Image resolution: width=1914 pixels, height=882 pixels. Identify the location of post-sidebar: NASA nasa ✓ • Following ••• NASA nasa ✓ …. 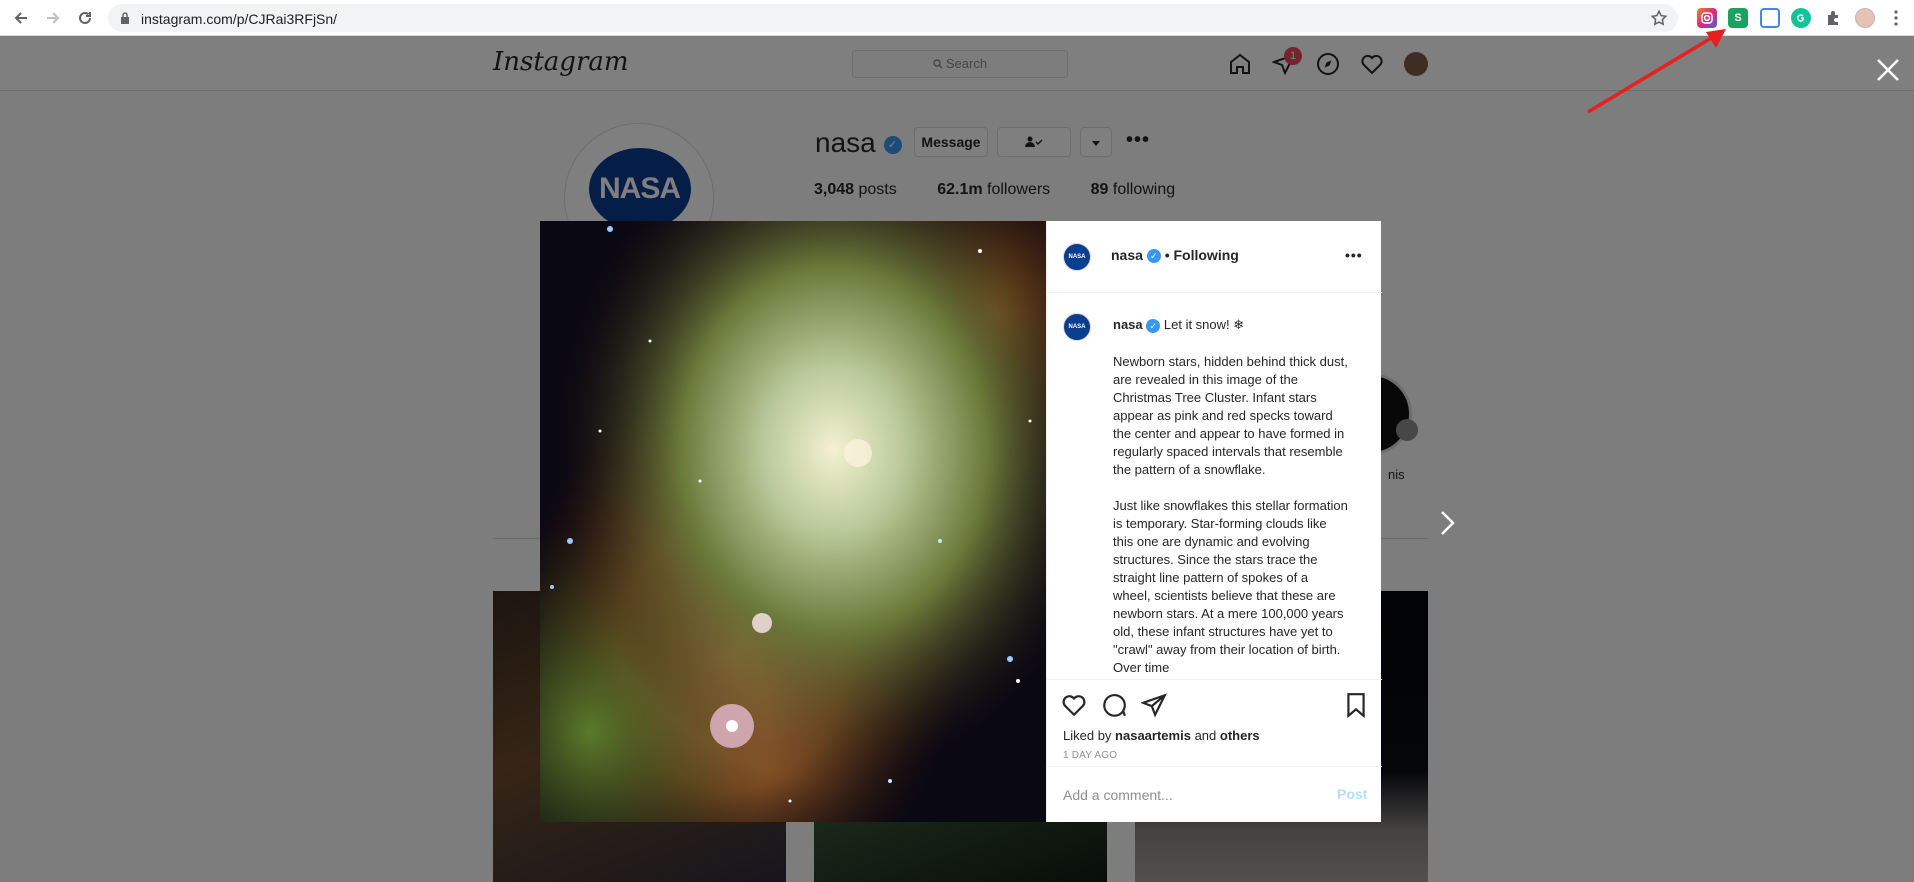
(1214, 521).